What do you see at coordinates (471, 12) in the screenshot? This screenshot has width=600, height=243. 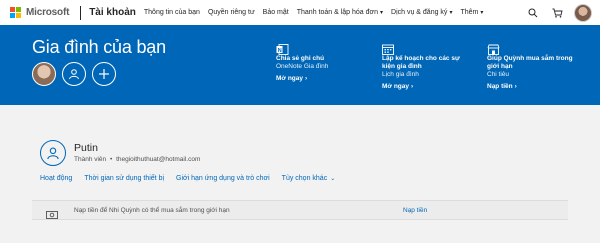 I see `nav-more: Thêm ▾` at bounding box center [471, 12].